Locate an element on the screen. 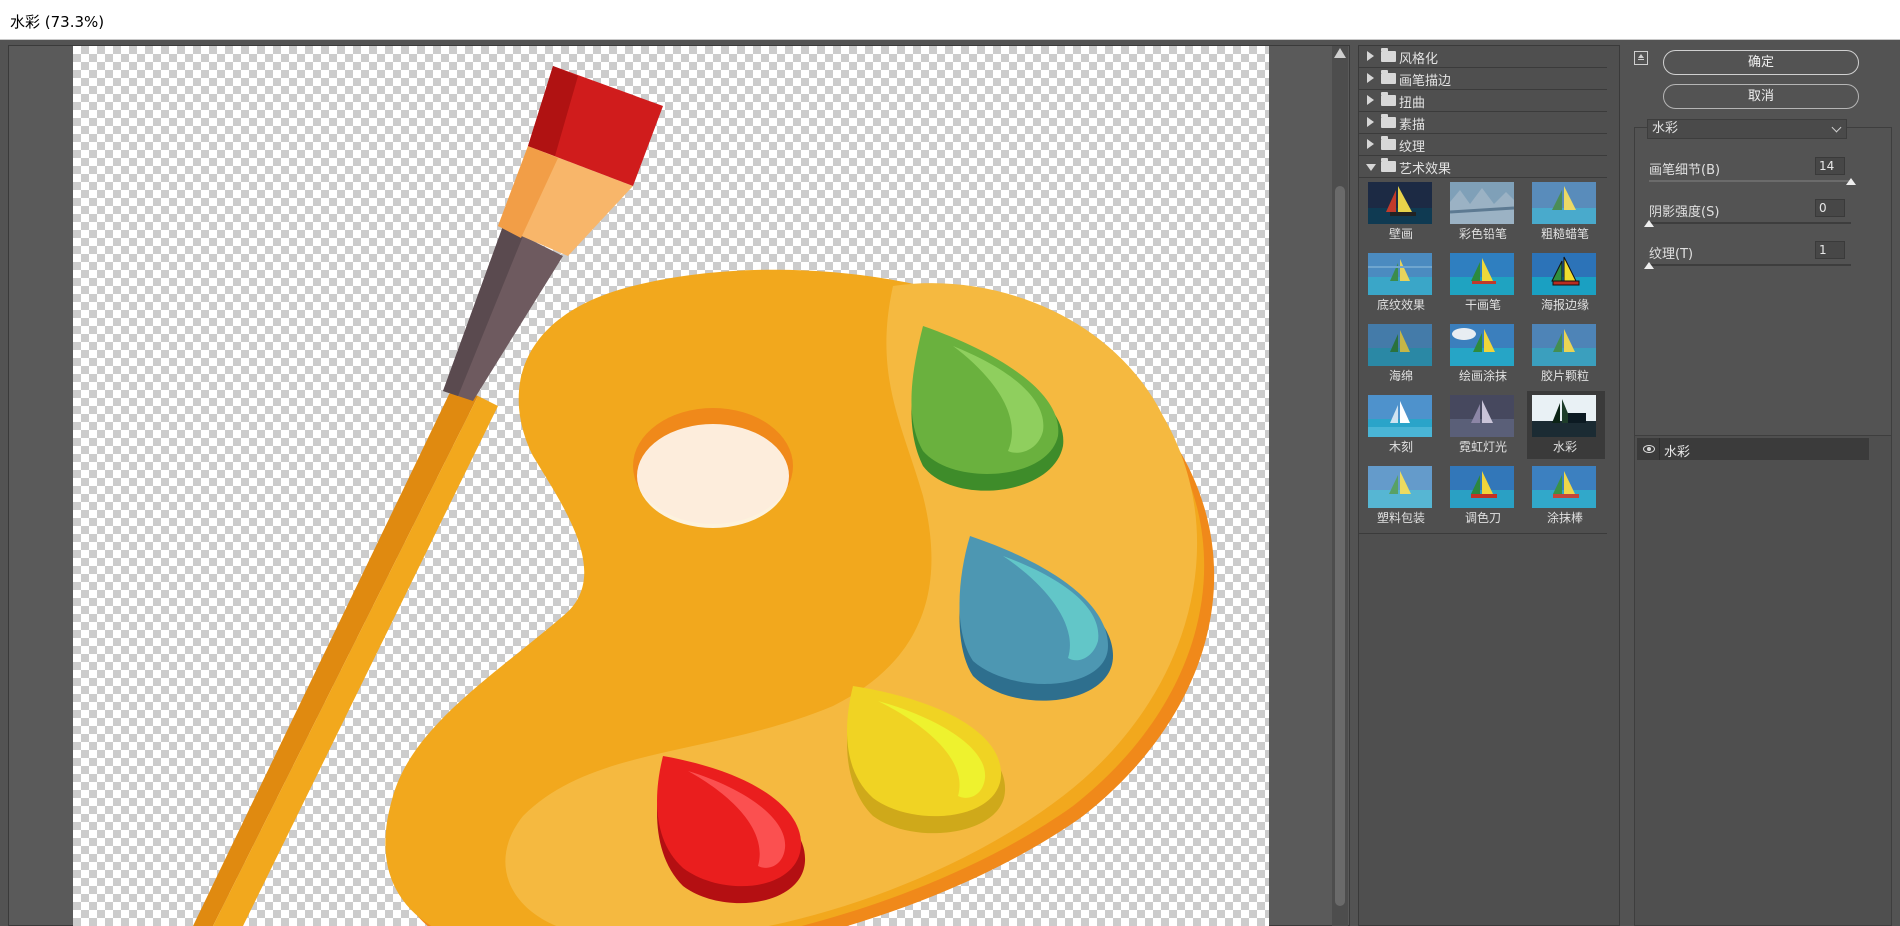  filter-watercolor: 水彩 is located at coordinates (1566, 425).